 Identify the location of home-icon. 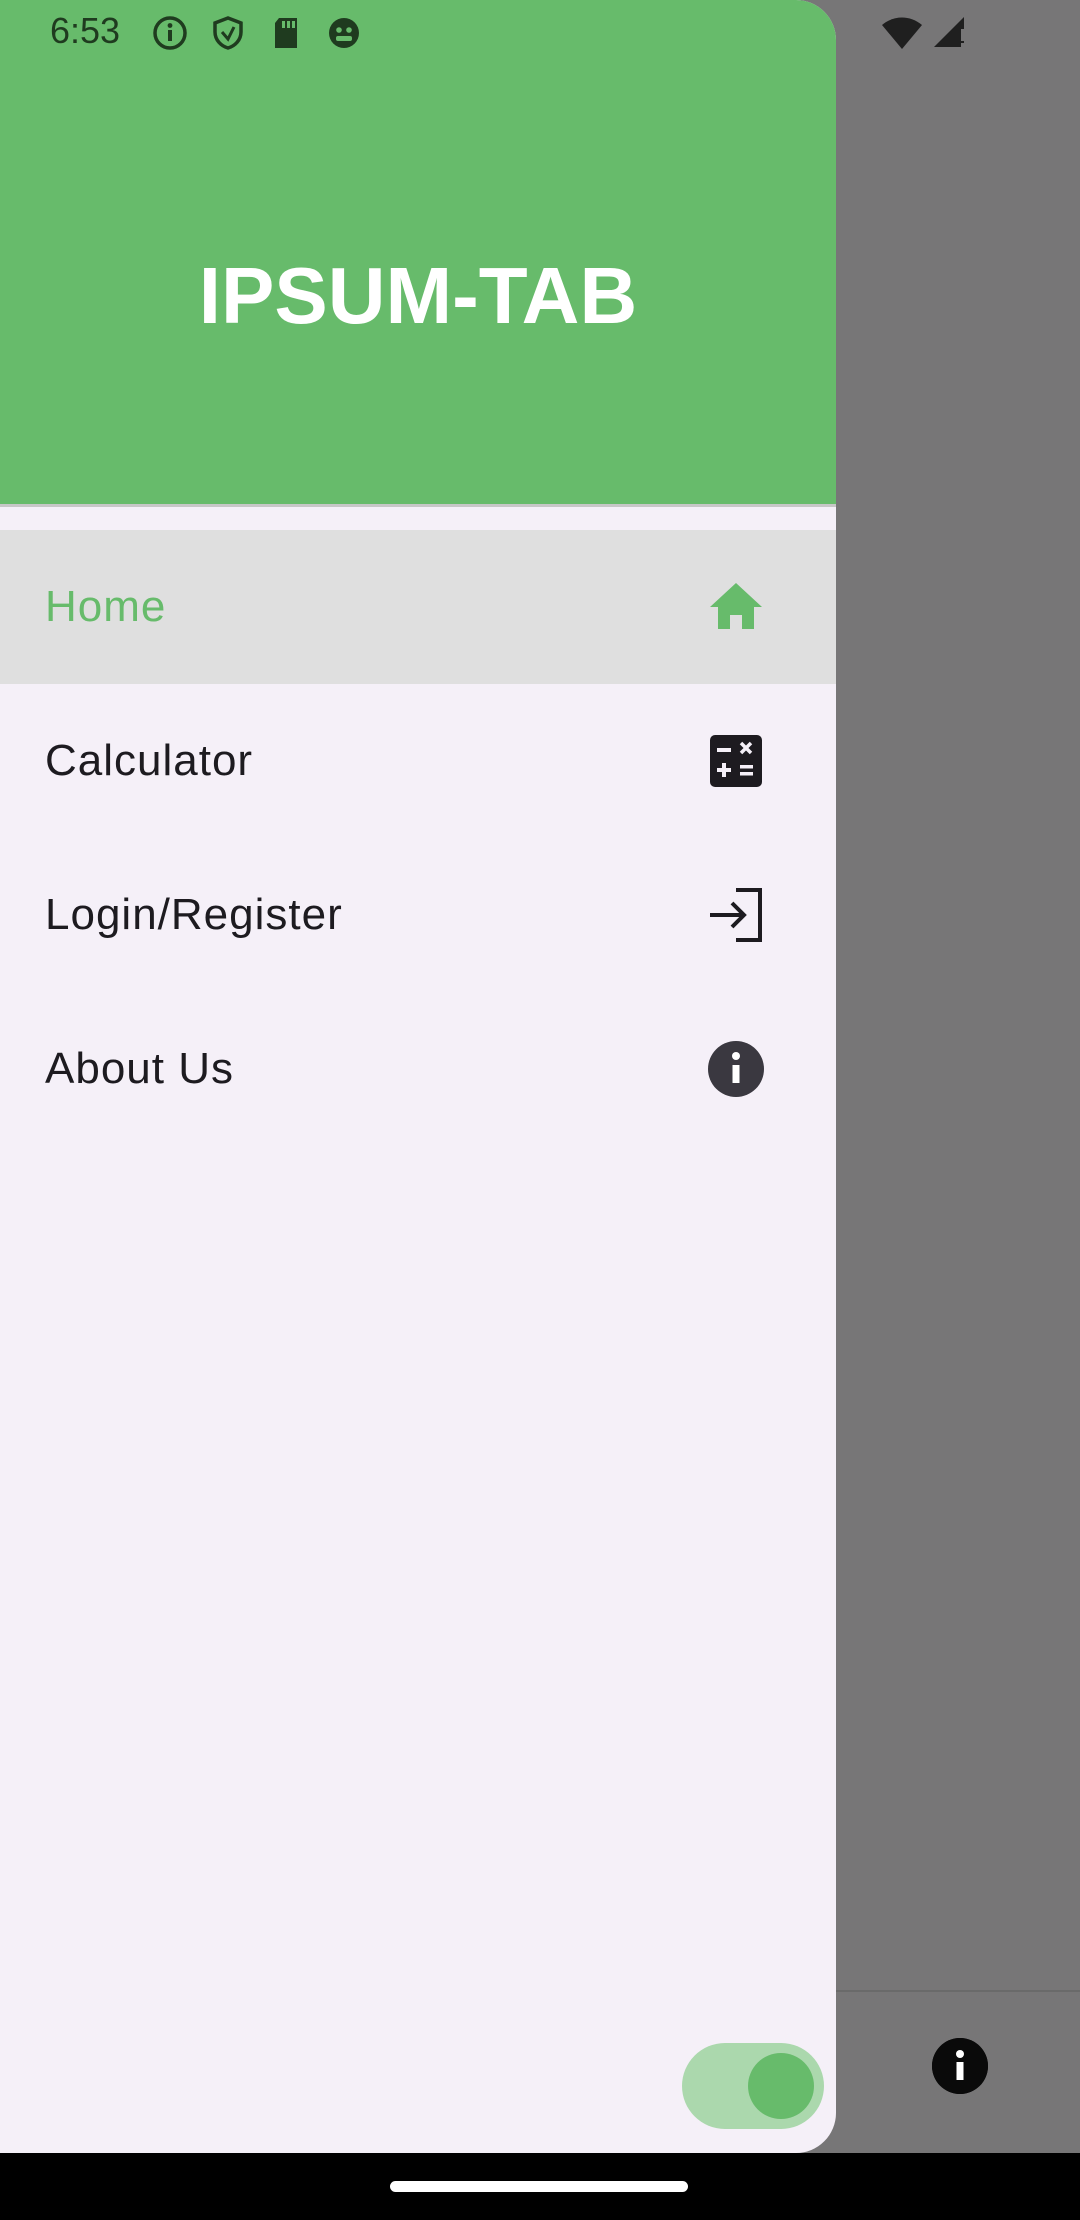
(736, 607).